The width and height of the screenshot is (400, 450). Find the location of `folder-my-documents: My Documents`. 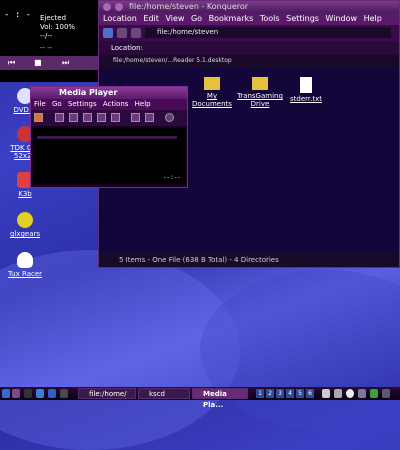

folder-my-documents: My Documents is located at coordinates (212, 92).